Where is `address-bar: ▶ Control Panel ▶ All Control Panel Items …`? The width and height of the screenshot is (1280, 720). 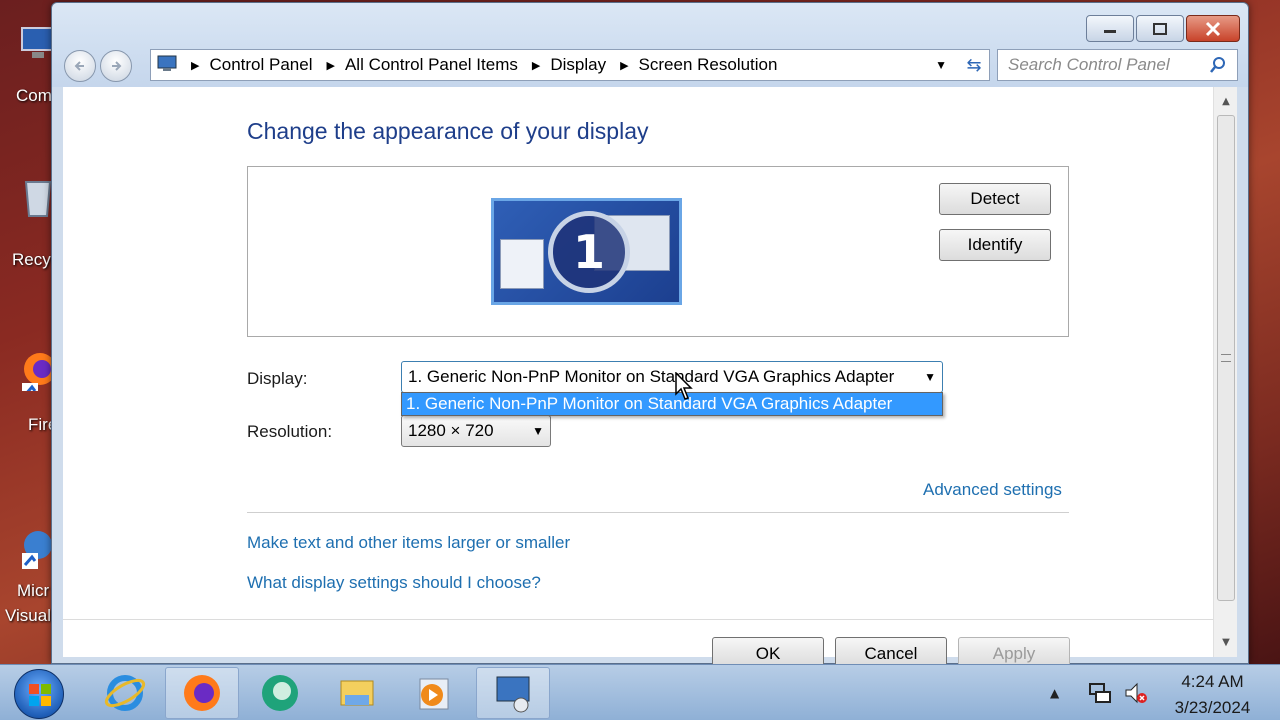 address-bar: ▶ Control Panel ▶ All Control Panel Items … is located at coordinates (570, 65).